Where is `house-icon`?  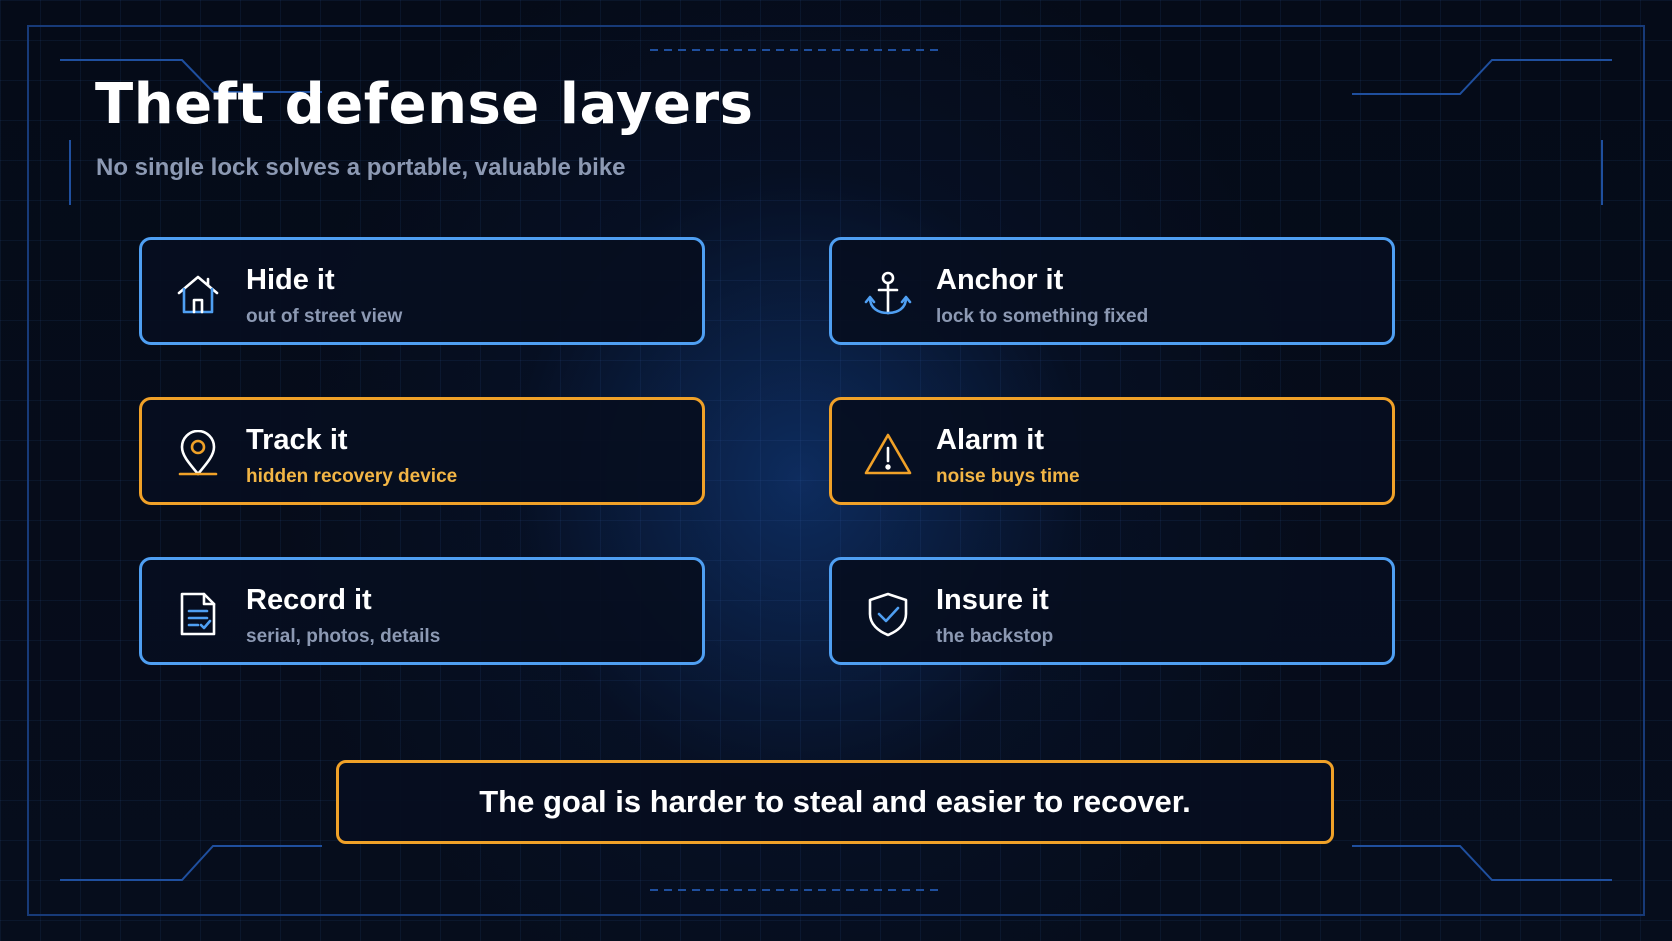 house-icon is located at coordinates (198, 294).